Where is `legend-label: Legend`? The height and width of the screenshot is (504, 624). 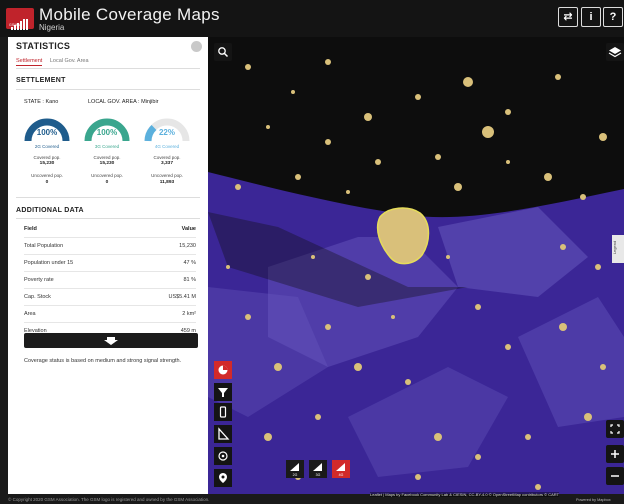 legend-label: Legend is located at coordinates (615, 247).